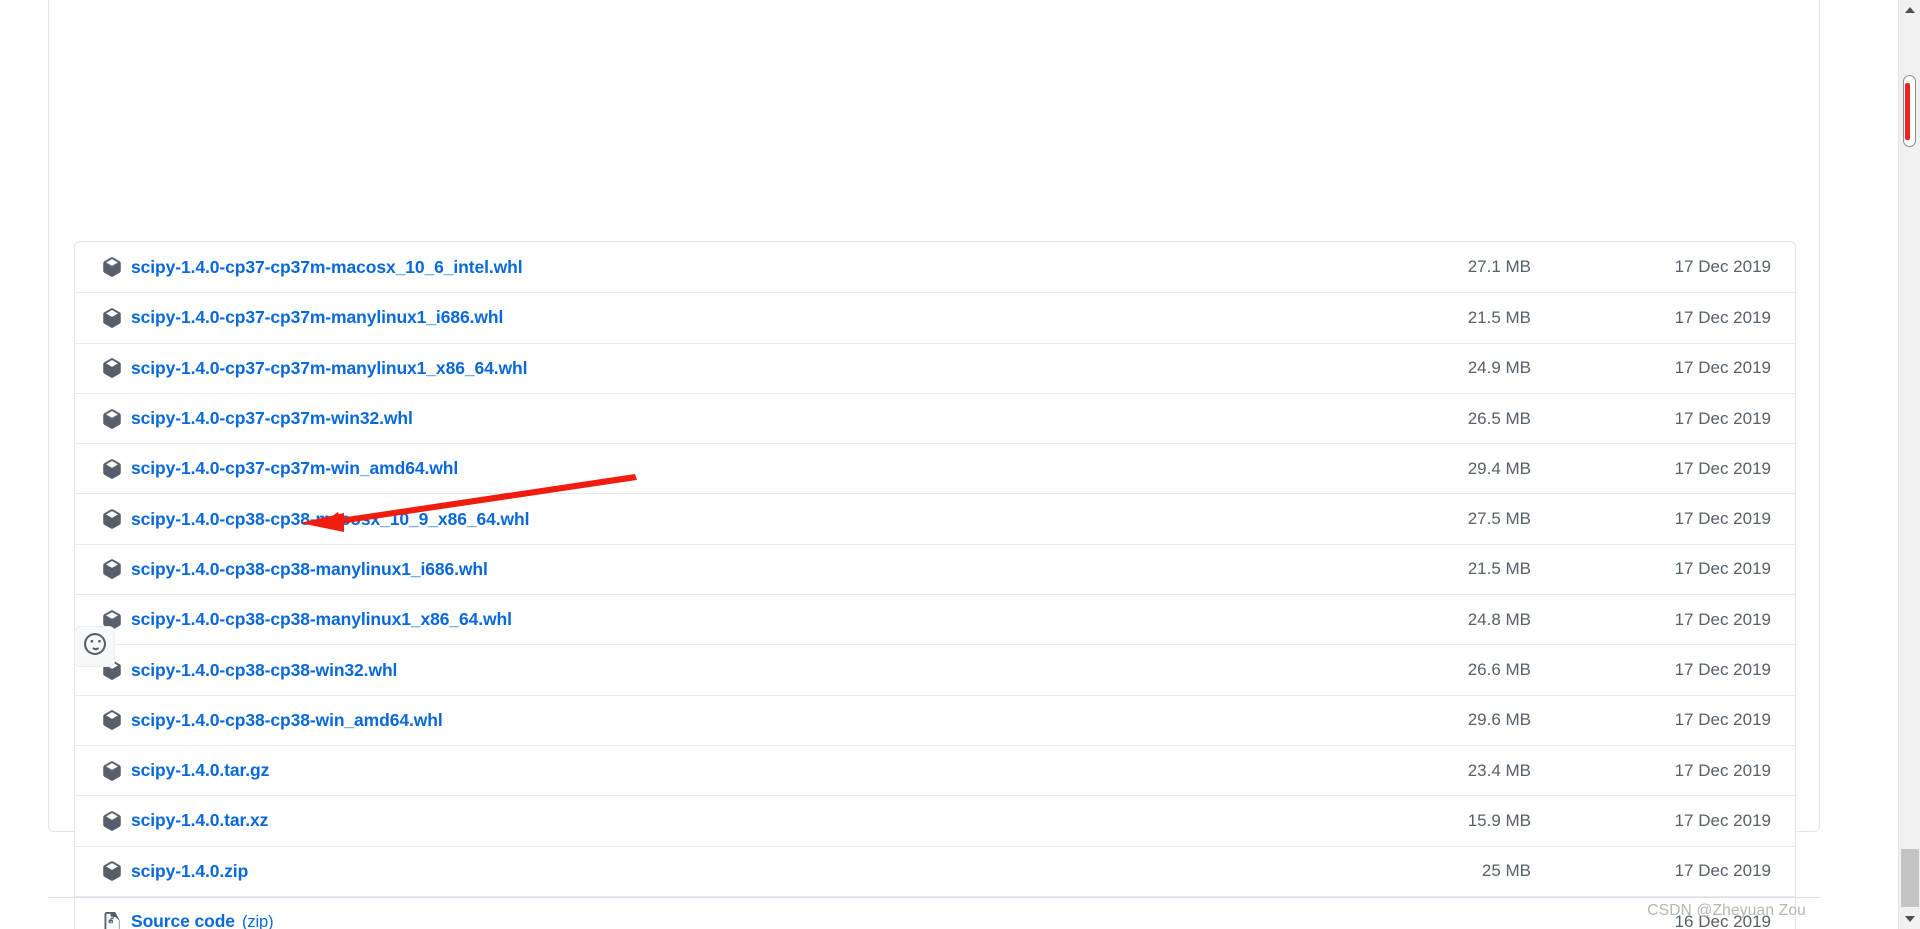 This screenshot has height=929, width=1920. I want to click on asset-name-link: scipy-1.4.0-cp38-cp38-win_amd64.whl, so click(726, 720).